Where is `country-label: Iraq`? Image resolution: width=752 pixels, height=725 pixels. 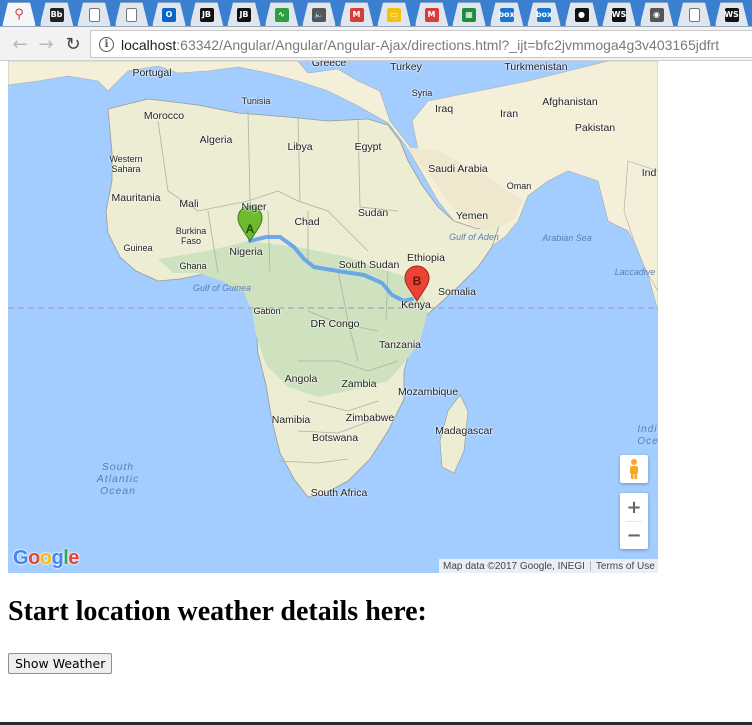
country-label: Iraq is located at coordinates (444, 109).